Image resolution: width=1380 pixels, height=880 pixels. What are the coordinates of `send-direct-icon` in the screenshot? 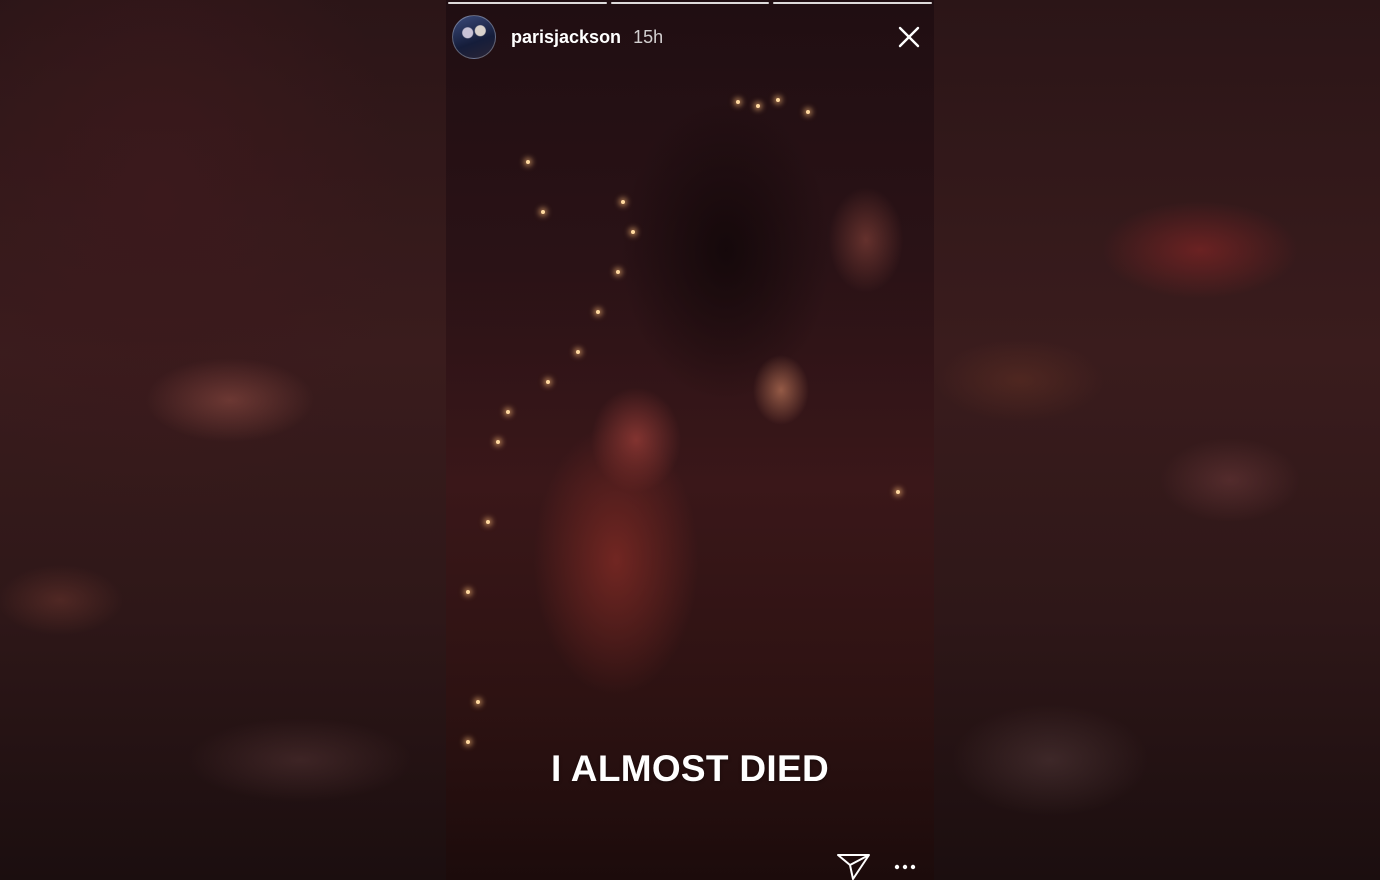 It's located at (853, 867).